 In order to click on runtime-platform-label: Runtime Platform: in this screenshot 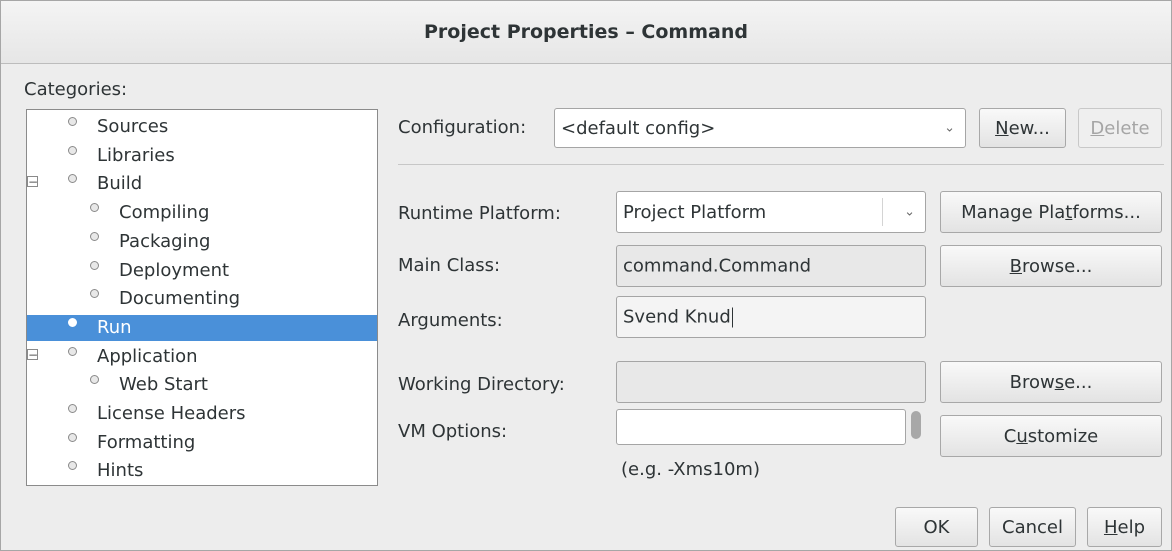, I will do `click(479, 213)`.